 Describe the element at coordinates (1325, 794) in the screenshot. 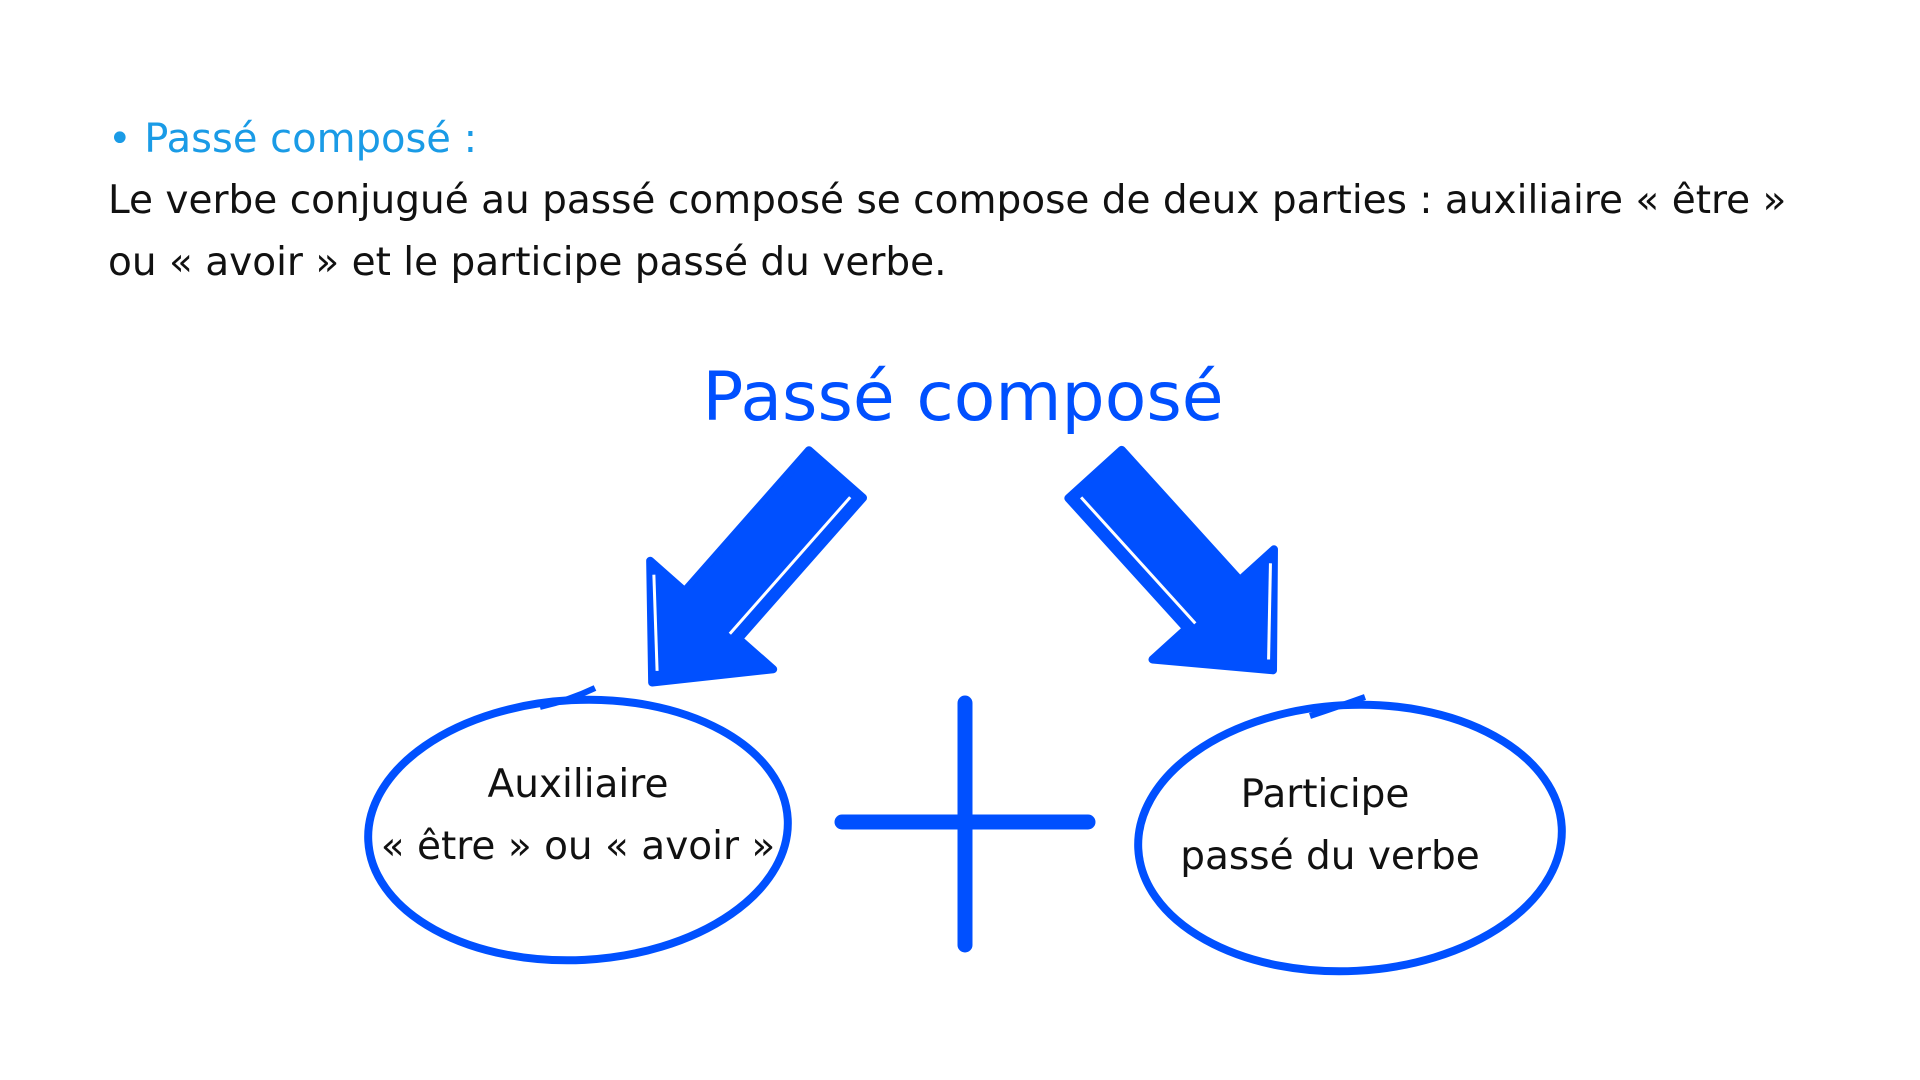

I see `right-box-line-1: Participe` at that location.